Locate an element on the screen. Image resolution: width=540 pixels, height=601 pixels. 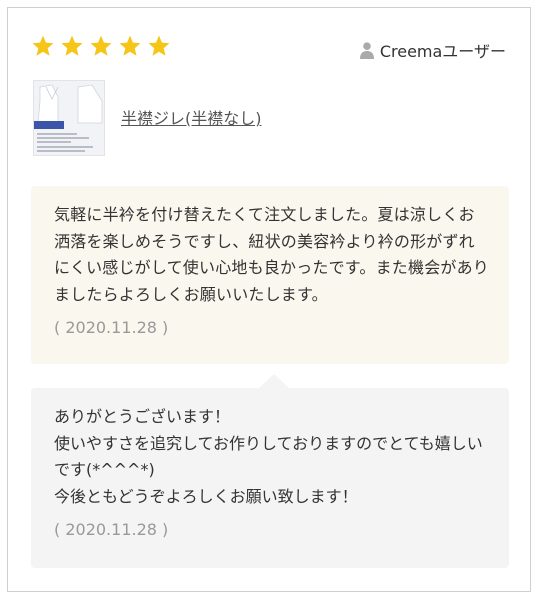
reply-pointer is located at coordinates (274, 381).